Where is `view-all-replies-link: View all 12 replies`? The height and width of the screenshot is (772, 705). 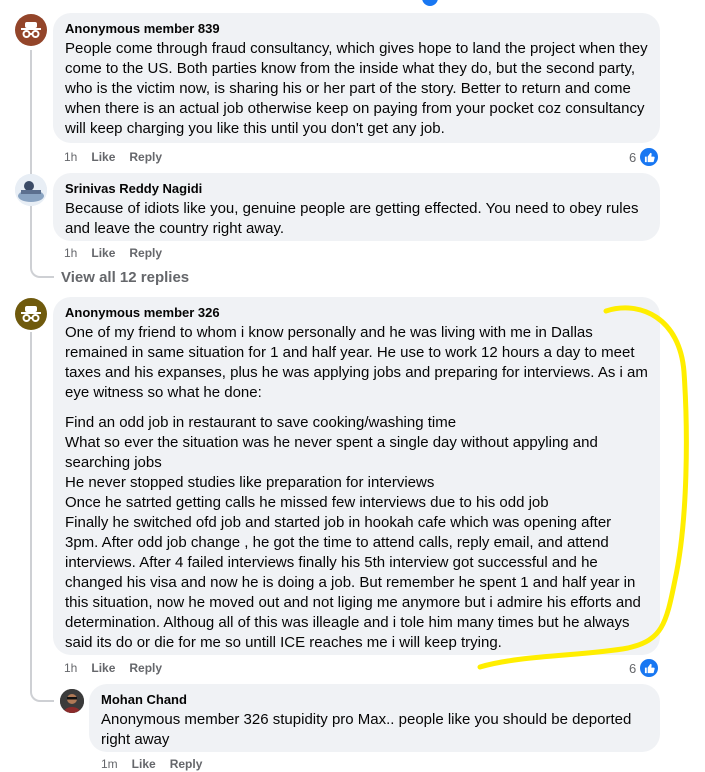 view-all-replies-link: View all 12 replies is located at coordinates (125, 277).